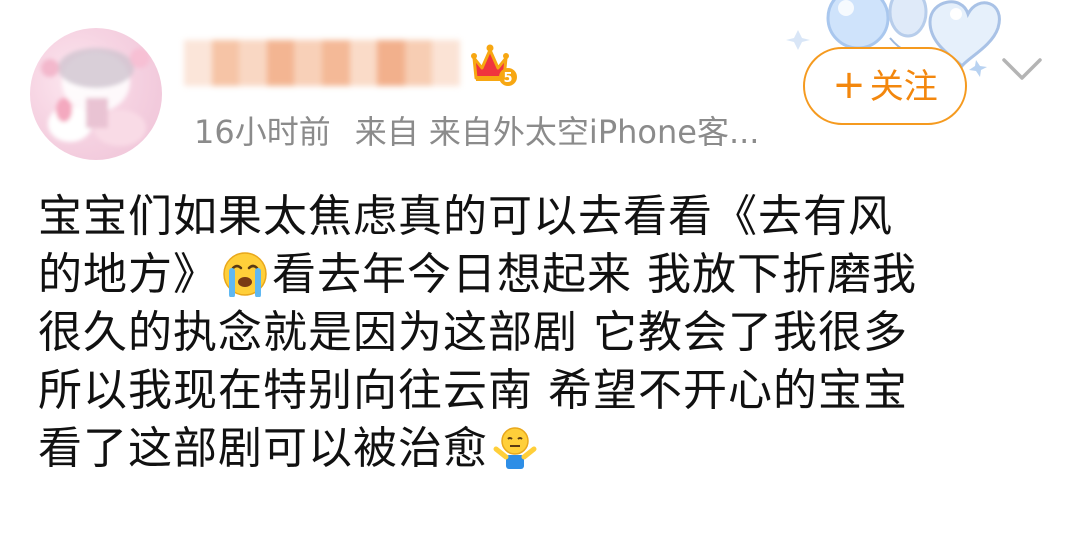 This screenshot has height=544, width=1080. What do you see at coordinates (95, 97) in the screenshot?
I see `avatar-illustration-icon` at bounding box center [95, 97].